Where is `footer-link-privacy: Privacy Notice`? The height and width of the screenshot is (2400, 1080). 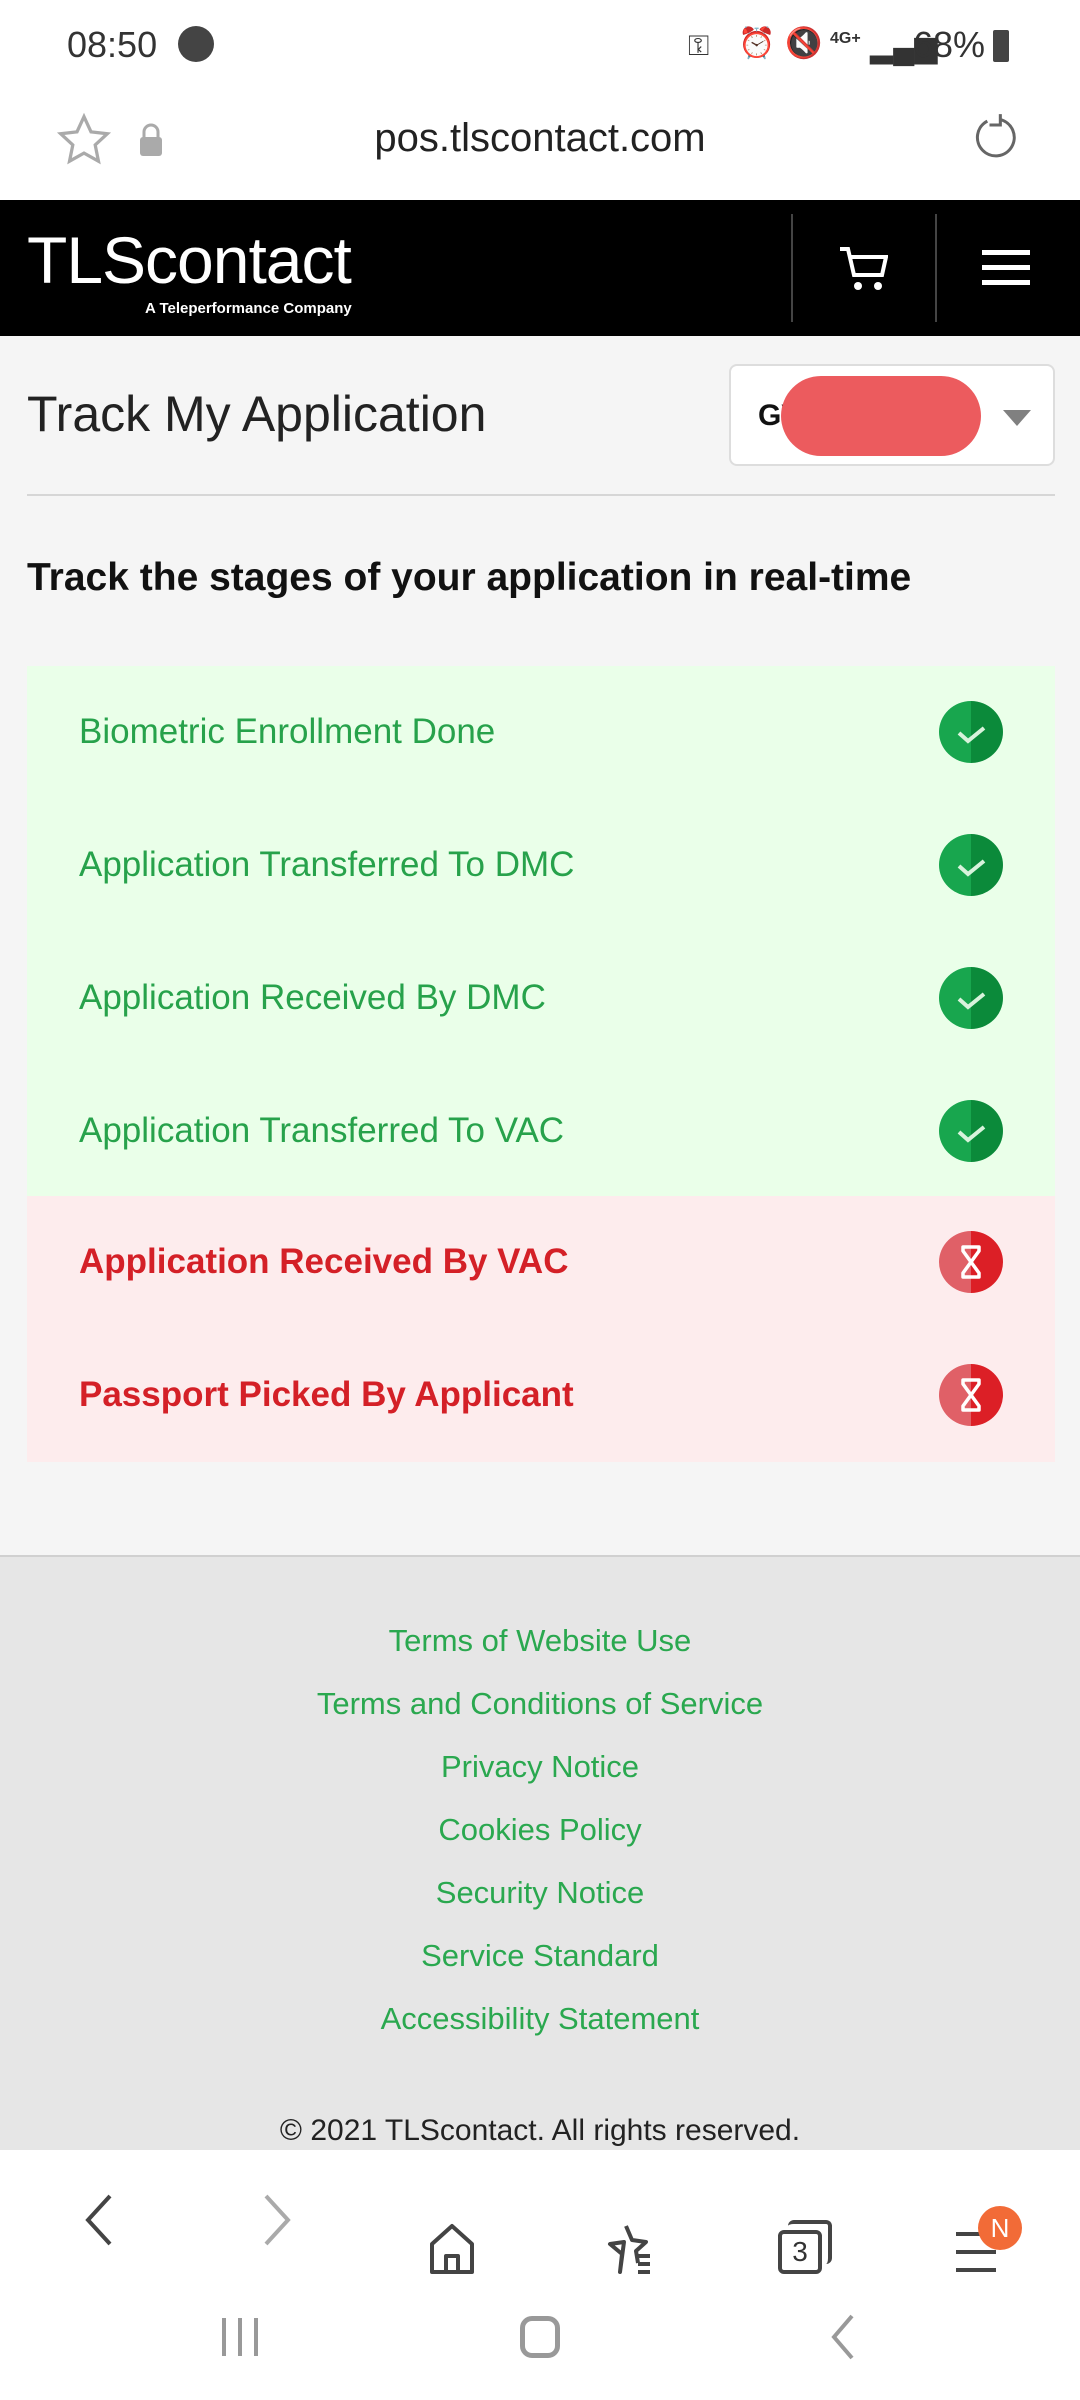
footer-link-privacy: Privacy Notice is located at coordinates (540, 1767).